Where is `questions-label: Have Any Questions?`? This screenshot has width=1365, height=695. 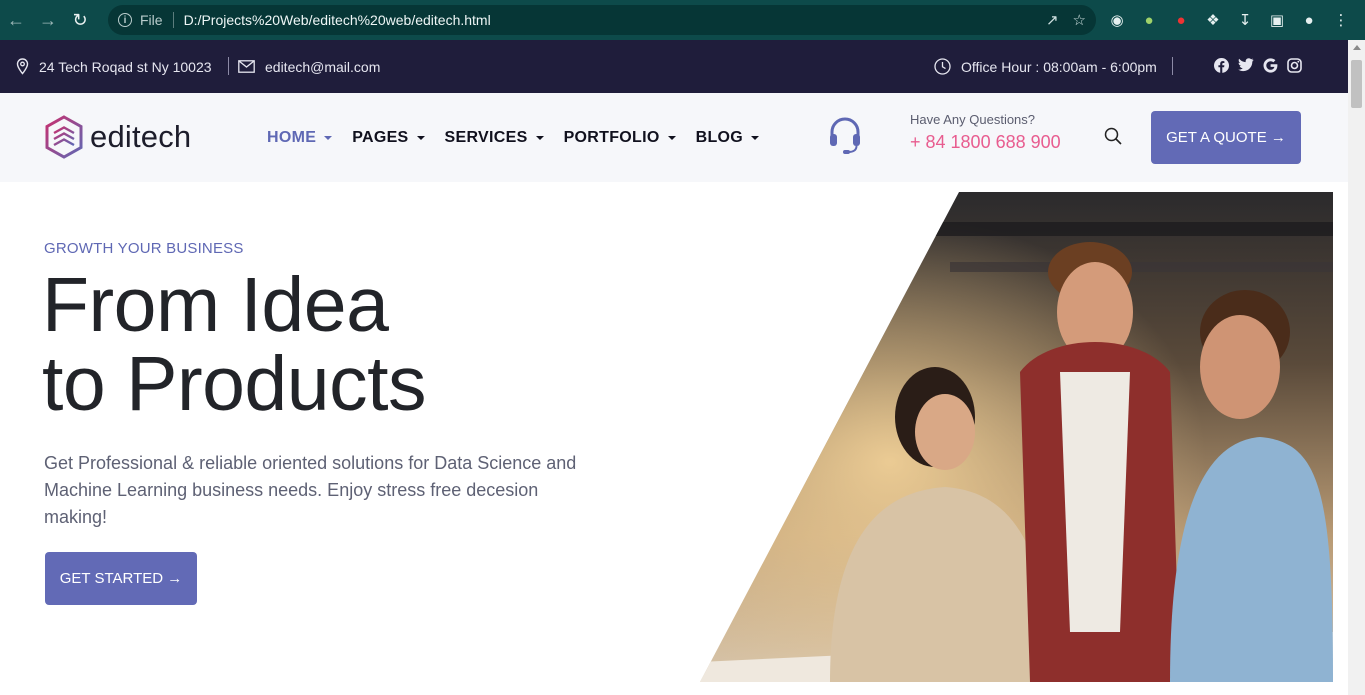 questions-label: Have Any Questions? is located at coordinates (973, 119).